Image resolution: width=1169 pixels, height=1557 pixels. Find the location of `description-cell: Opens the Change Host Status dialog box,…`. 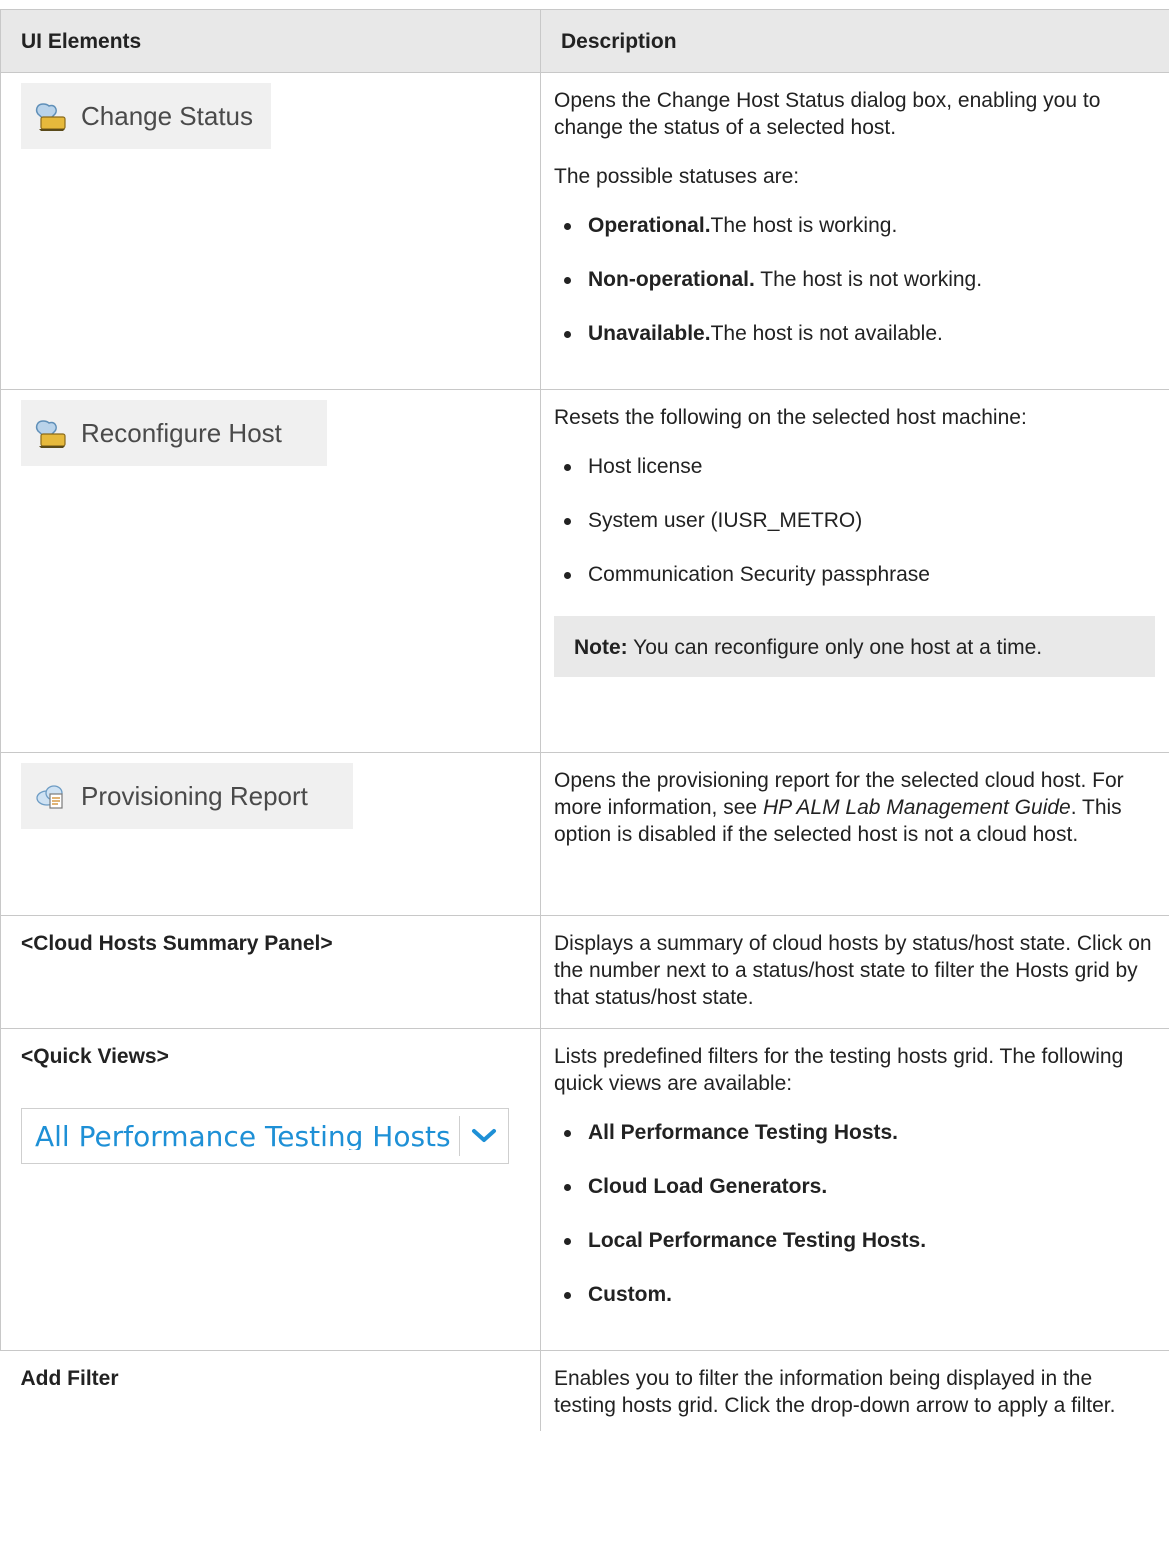

description-cell: Opens the Change Host Status dialog box,… is located at coordinates (854, 231).